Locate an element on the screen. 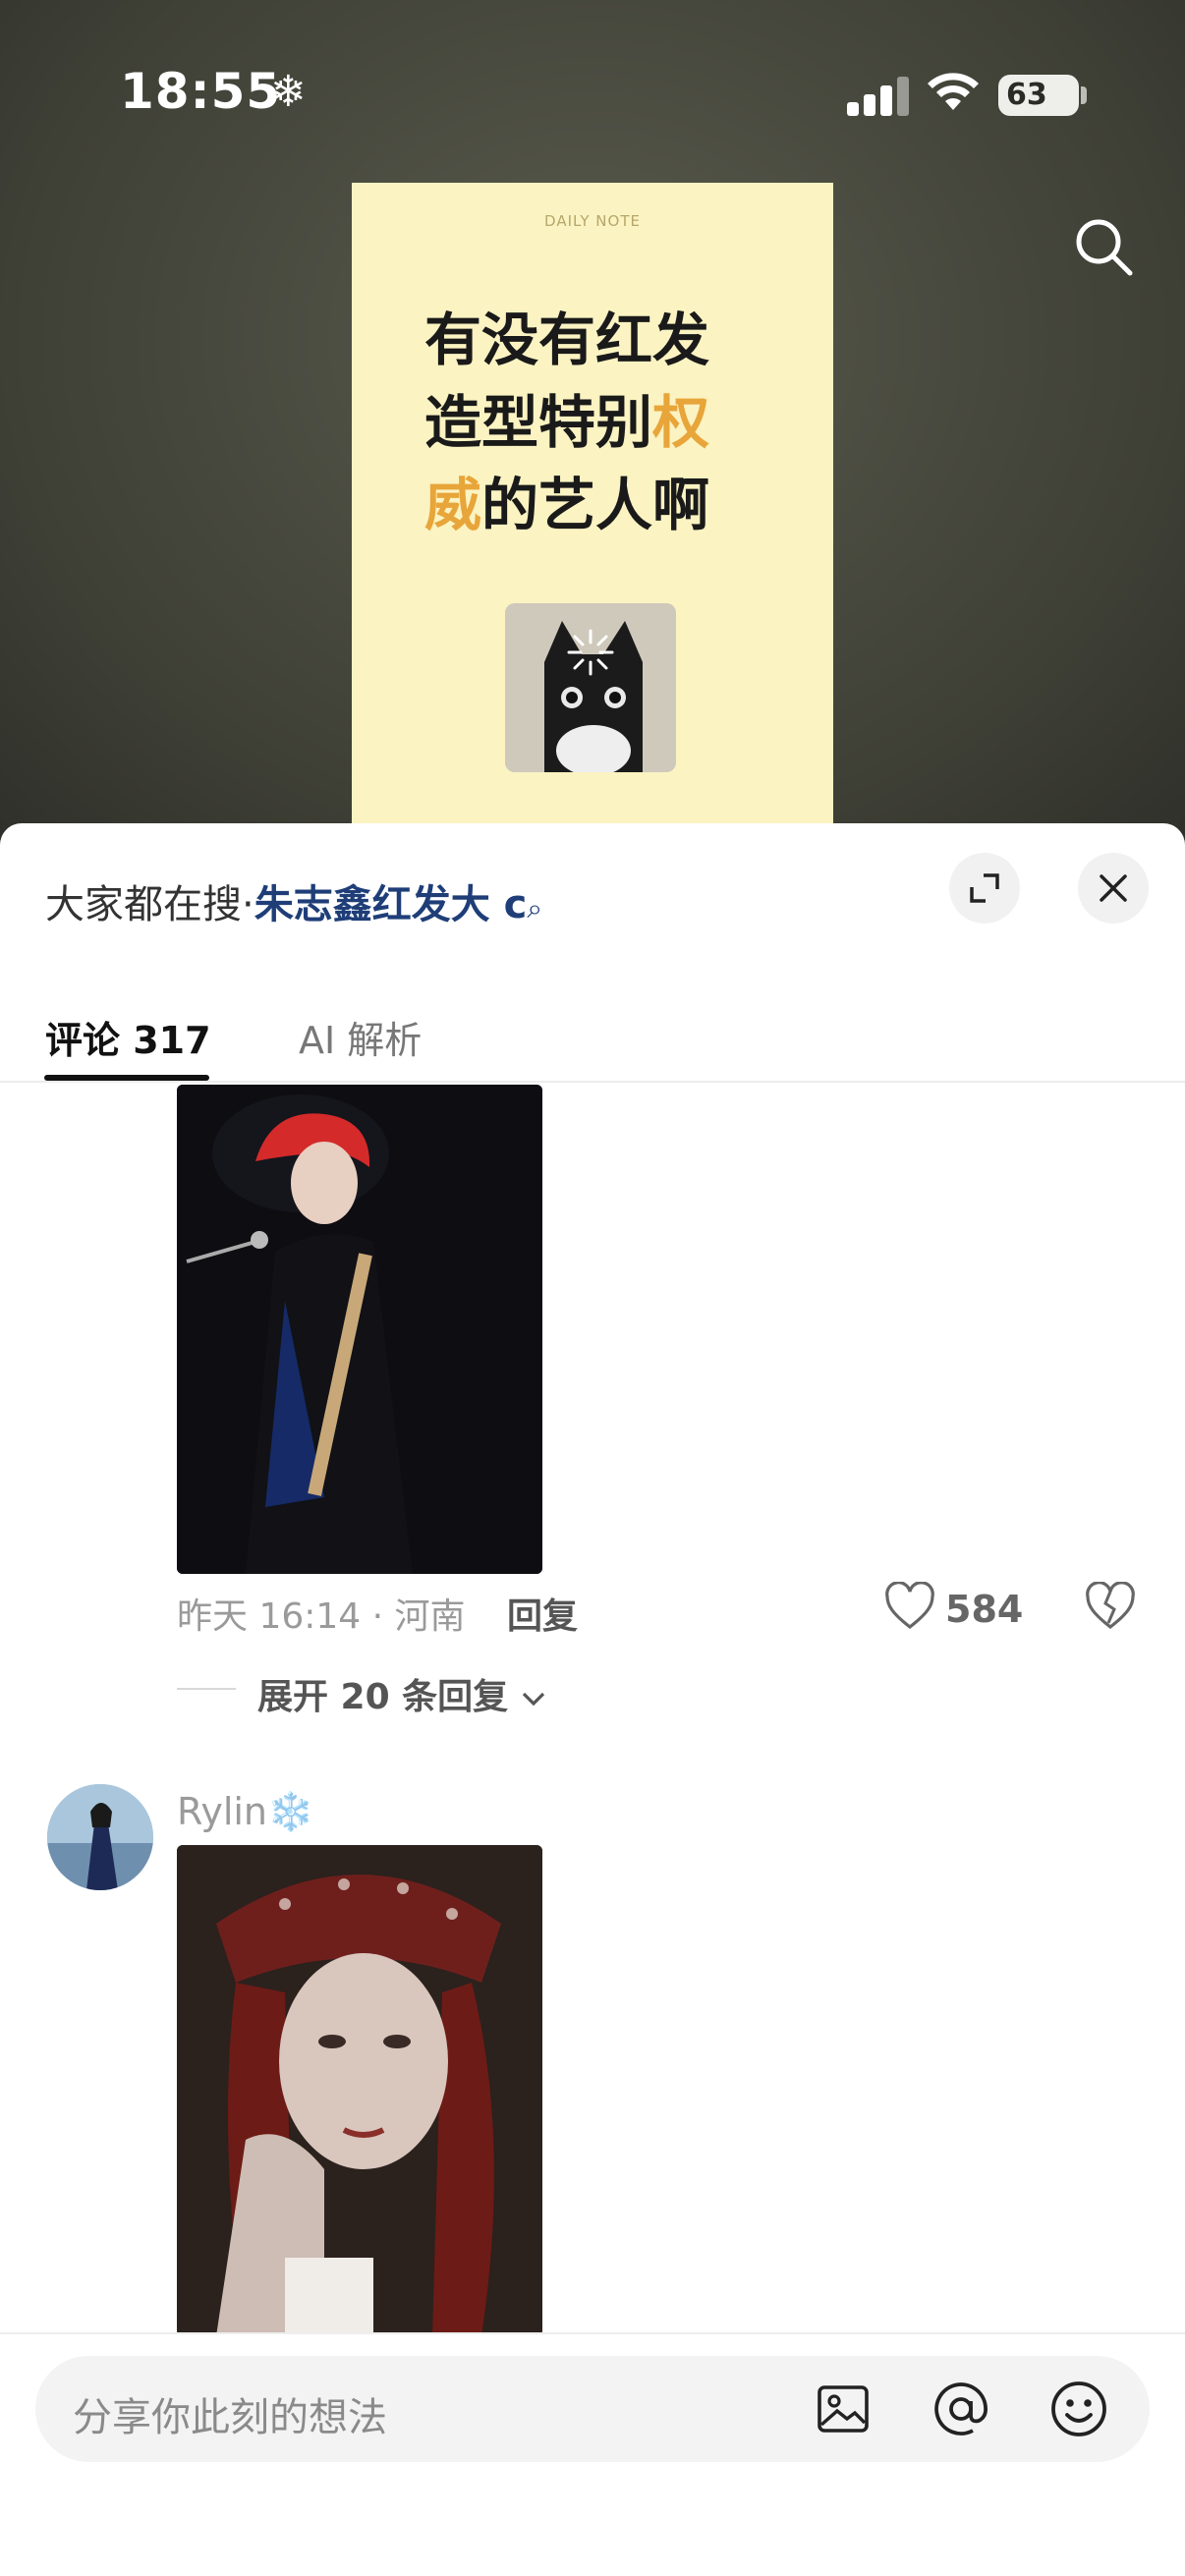 The width and height of the screenshot is (1185, 2576). expand-button is located at coordinates (985, 888).